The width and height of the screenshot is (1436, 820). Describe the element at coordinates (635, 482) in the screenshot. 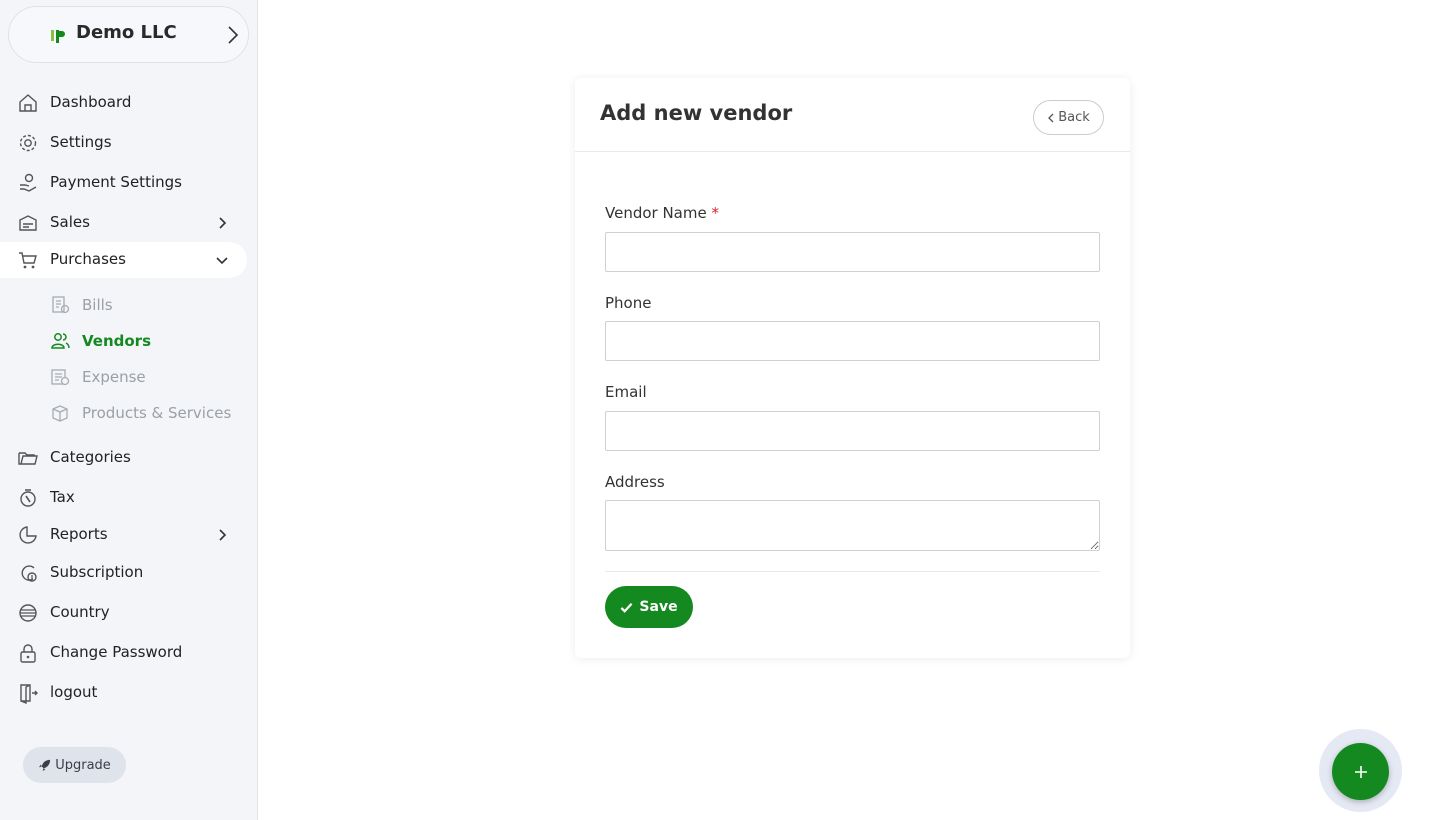

I see `address-label: Address` at that location.